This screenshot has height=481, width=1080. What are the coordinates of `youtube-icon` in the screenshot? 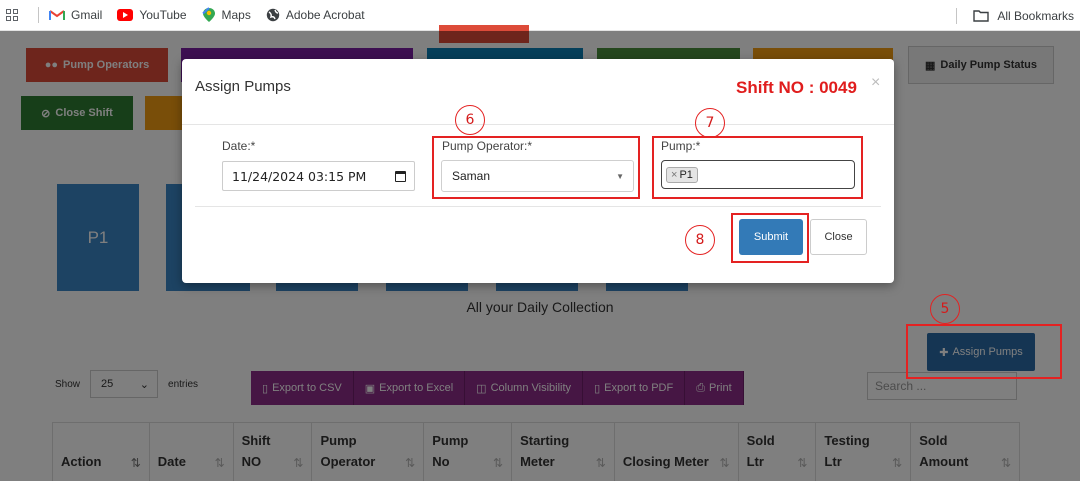 It's located at (125, 15).